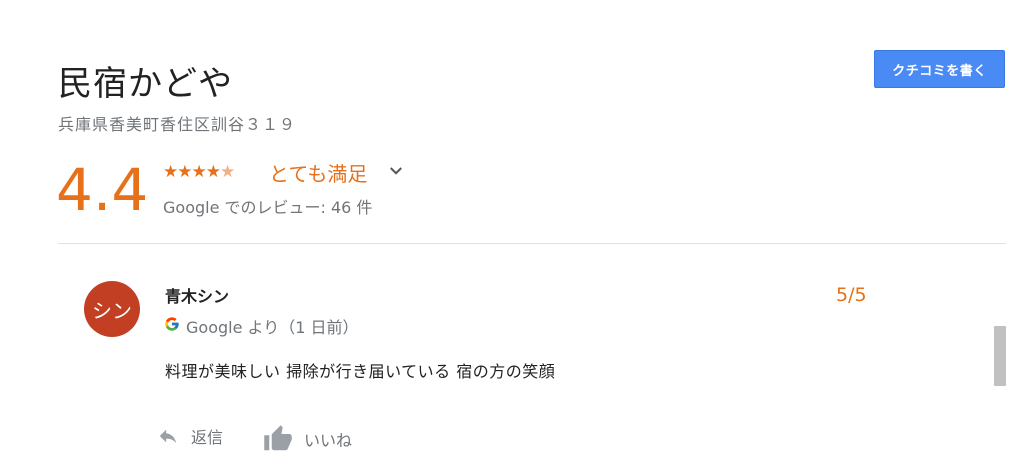  I want to click on review-text: 料理が美味しい 掃除が行き届いている 宿の方の笑顔, so click(360, 371).